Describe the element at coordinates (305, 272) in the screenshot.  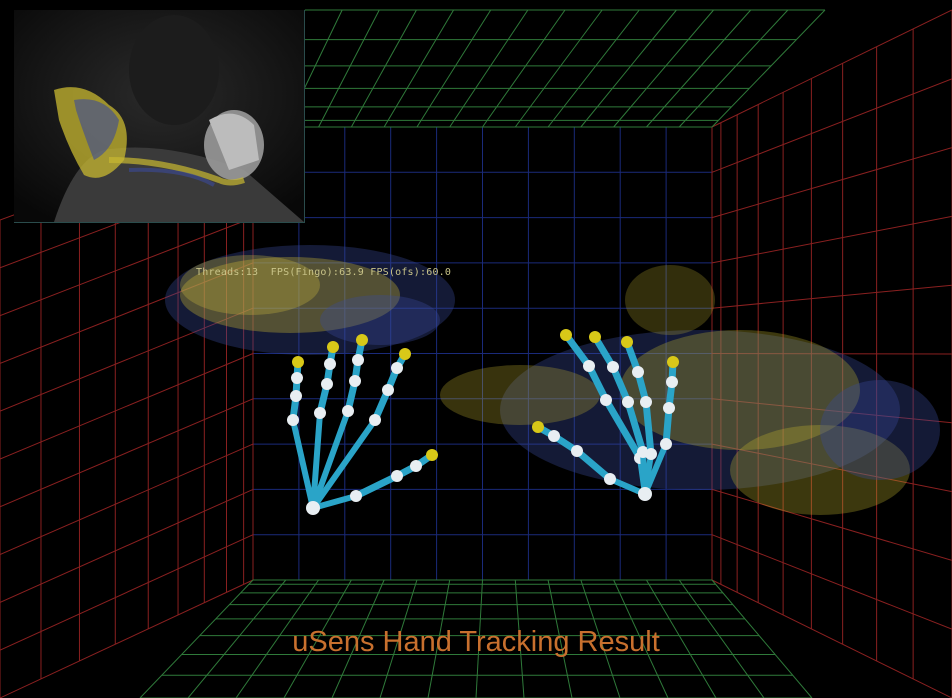
I see `fps-fingo-label: FPS(Fingo):` at that location.